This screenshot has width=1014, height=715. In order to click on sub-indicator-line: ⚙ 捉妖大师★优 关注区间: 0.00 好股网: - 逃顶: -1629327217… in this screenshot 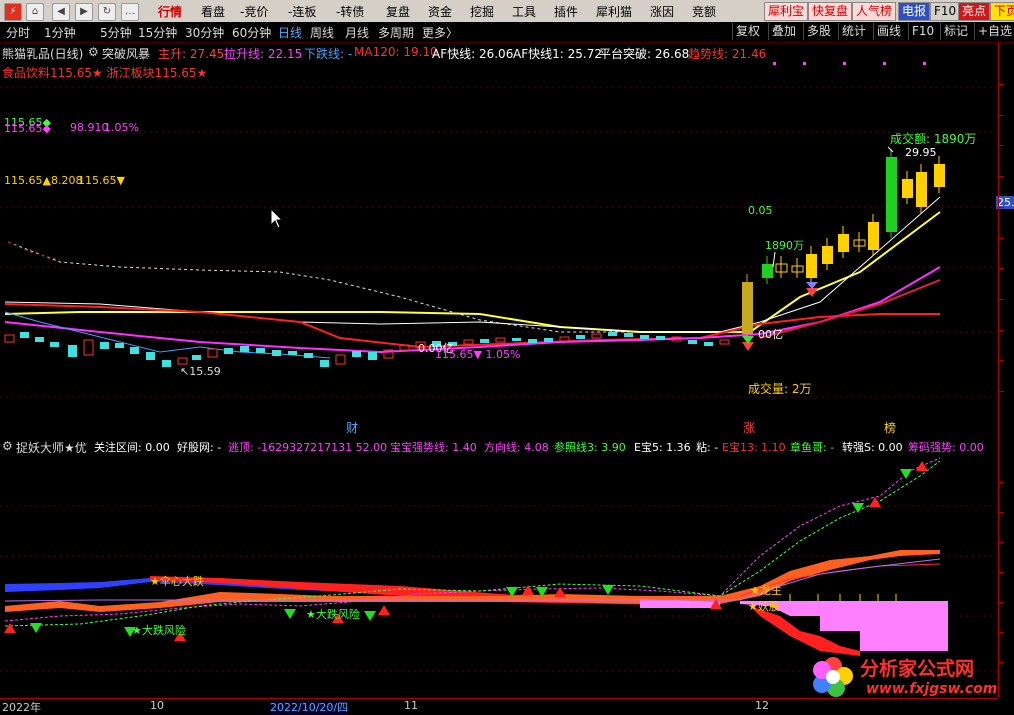, I will do `click(499, 447)`.